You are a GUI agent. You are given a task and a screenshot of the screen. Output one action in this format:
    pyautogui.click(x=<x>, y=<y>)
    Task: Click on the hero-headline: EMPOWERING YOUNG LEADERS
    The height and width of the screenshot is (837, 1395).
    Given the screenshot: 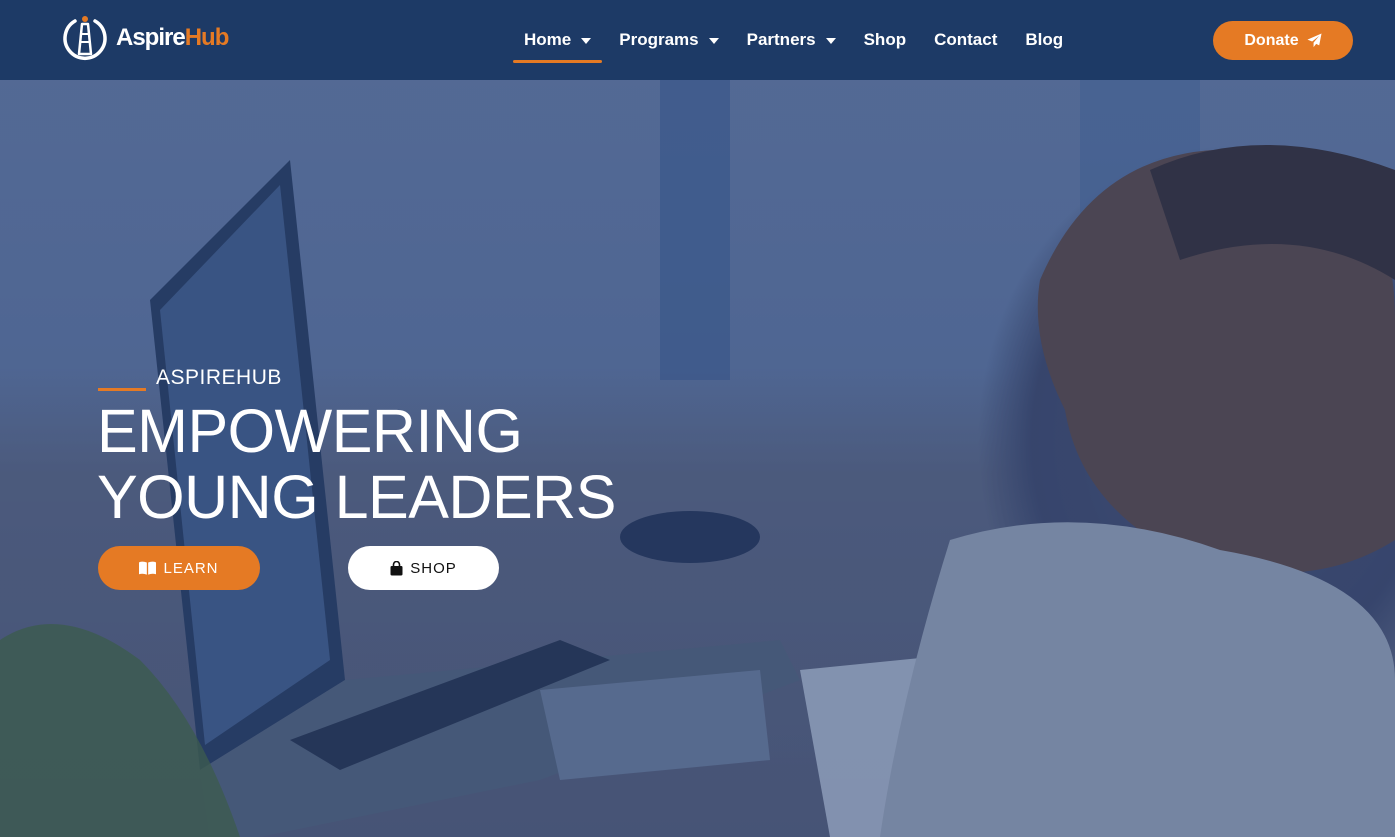 What is the action you would take?
    pyautogui.click(x=417, y=464)
    